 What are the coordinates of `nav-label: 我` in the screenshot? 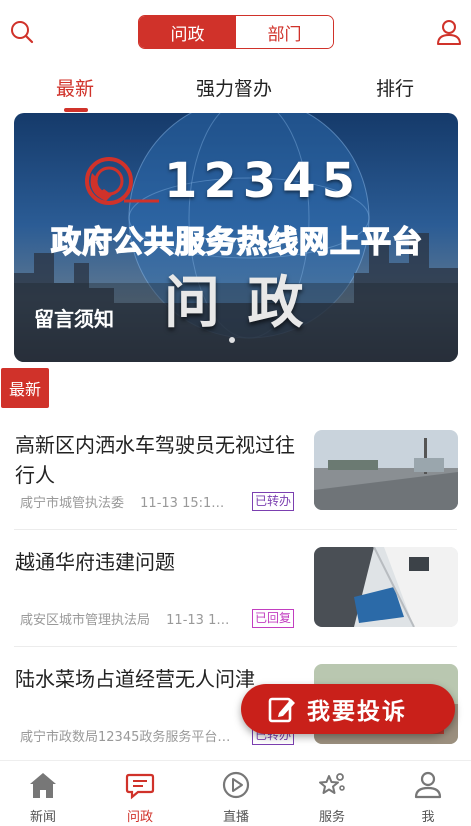 It's located at (428, 817).